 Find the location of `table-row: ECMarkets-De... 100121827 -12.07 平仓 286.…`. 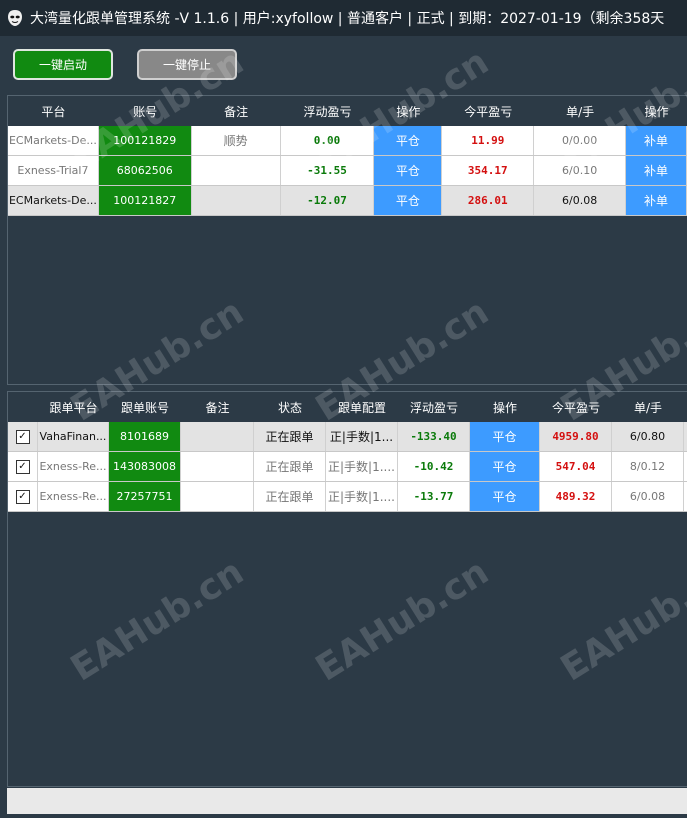

table-row: ECMarkets-De... 100121827 -12.07 平仓 286.… is located at coordinates (347, 201).